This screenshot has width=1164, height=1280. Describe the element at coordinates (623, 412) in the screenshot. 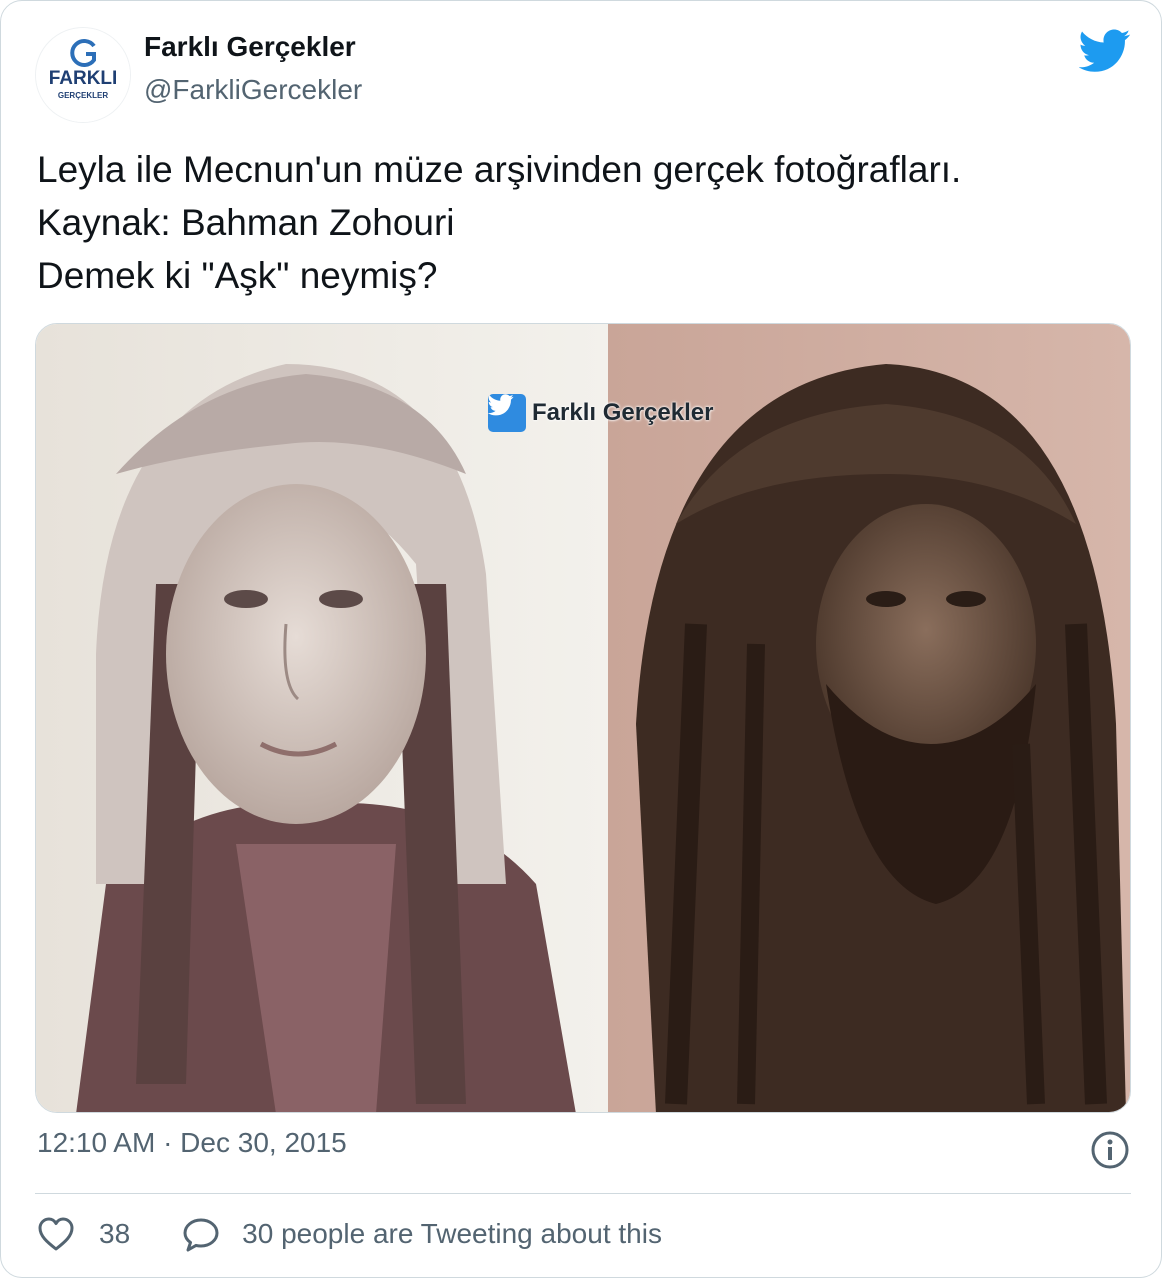

I see `watermark-text: Farklı Gerçekler` at that location.